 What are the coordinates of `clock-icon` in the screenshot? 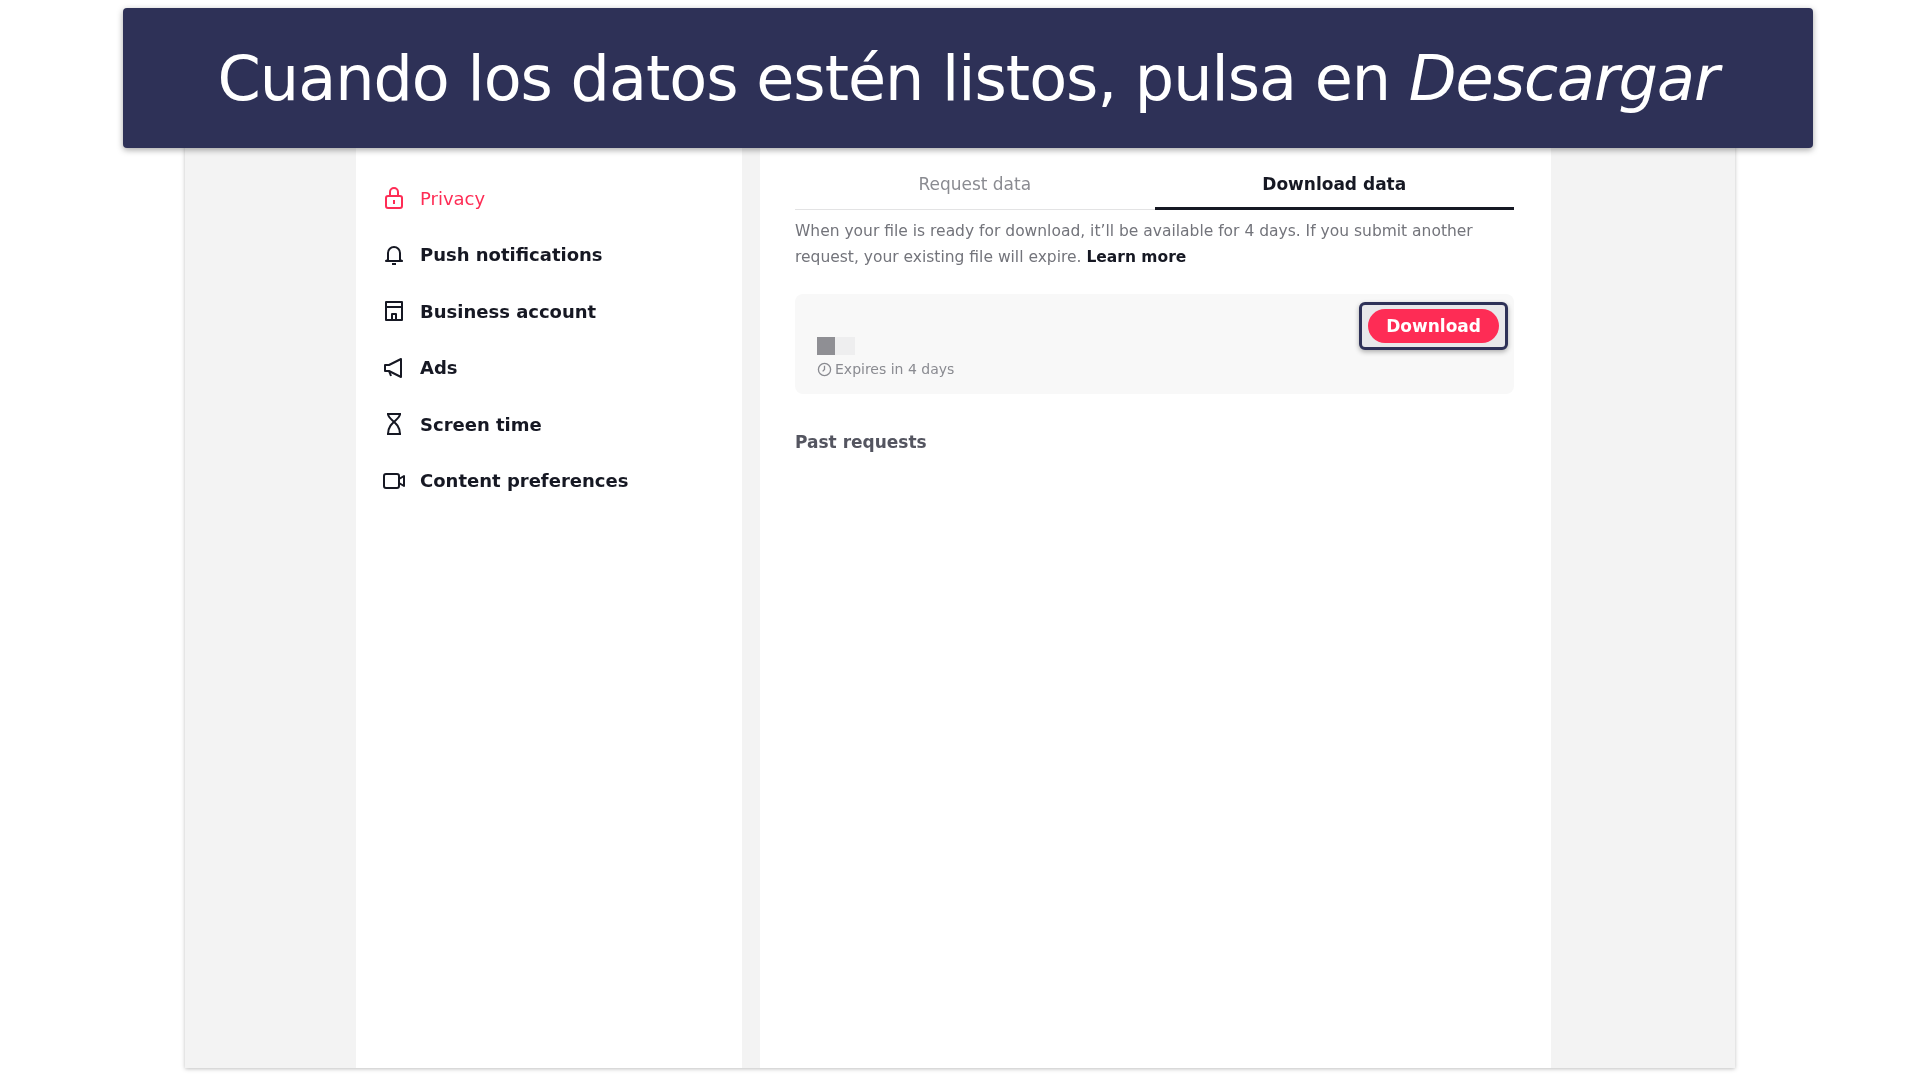 It's located at (824, 369).